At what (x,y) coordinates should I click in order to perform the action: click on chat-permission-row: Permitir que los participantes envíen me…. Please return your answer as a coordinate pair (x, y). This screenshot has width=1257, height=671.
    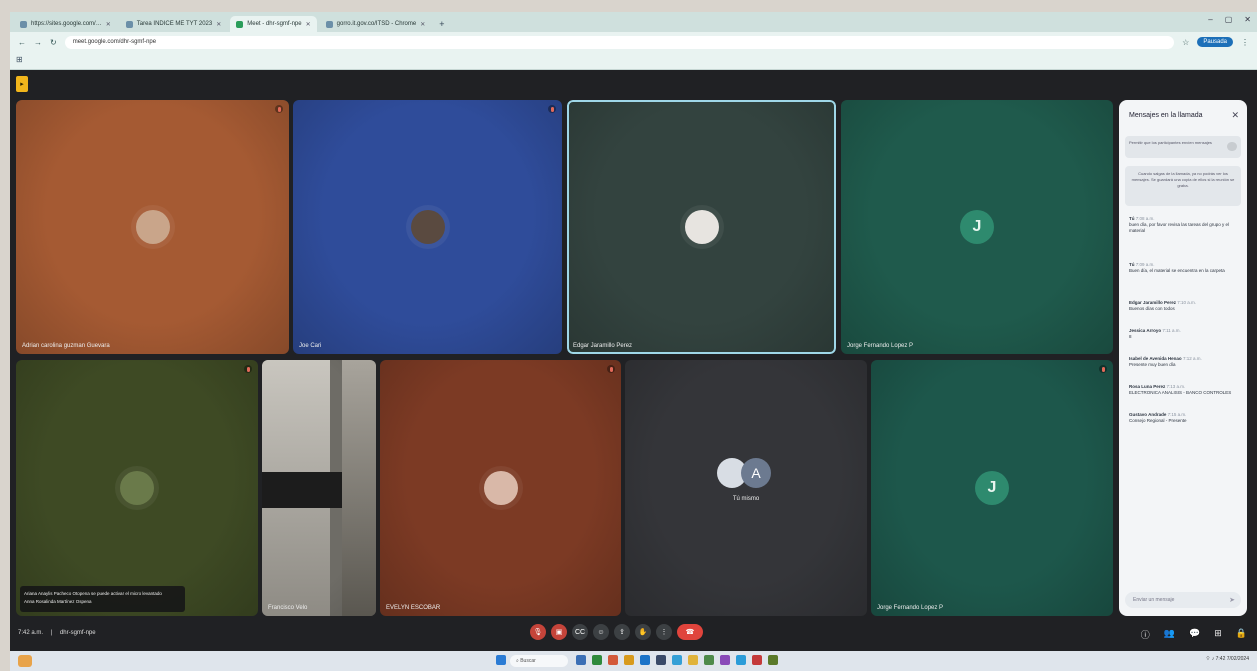
    Looking at the image, I should click on (1183, 147).